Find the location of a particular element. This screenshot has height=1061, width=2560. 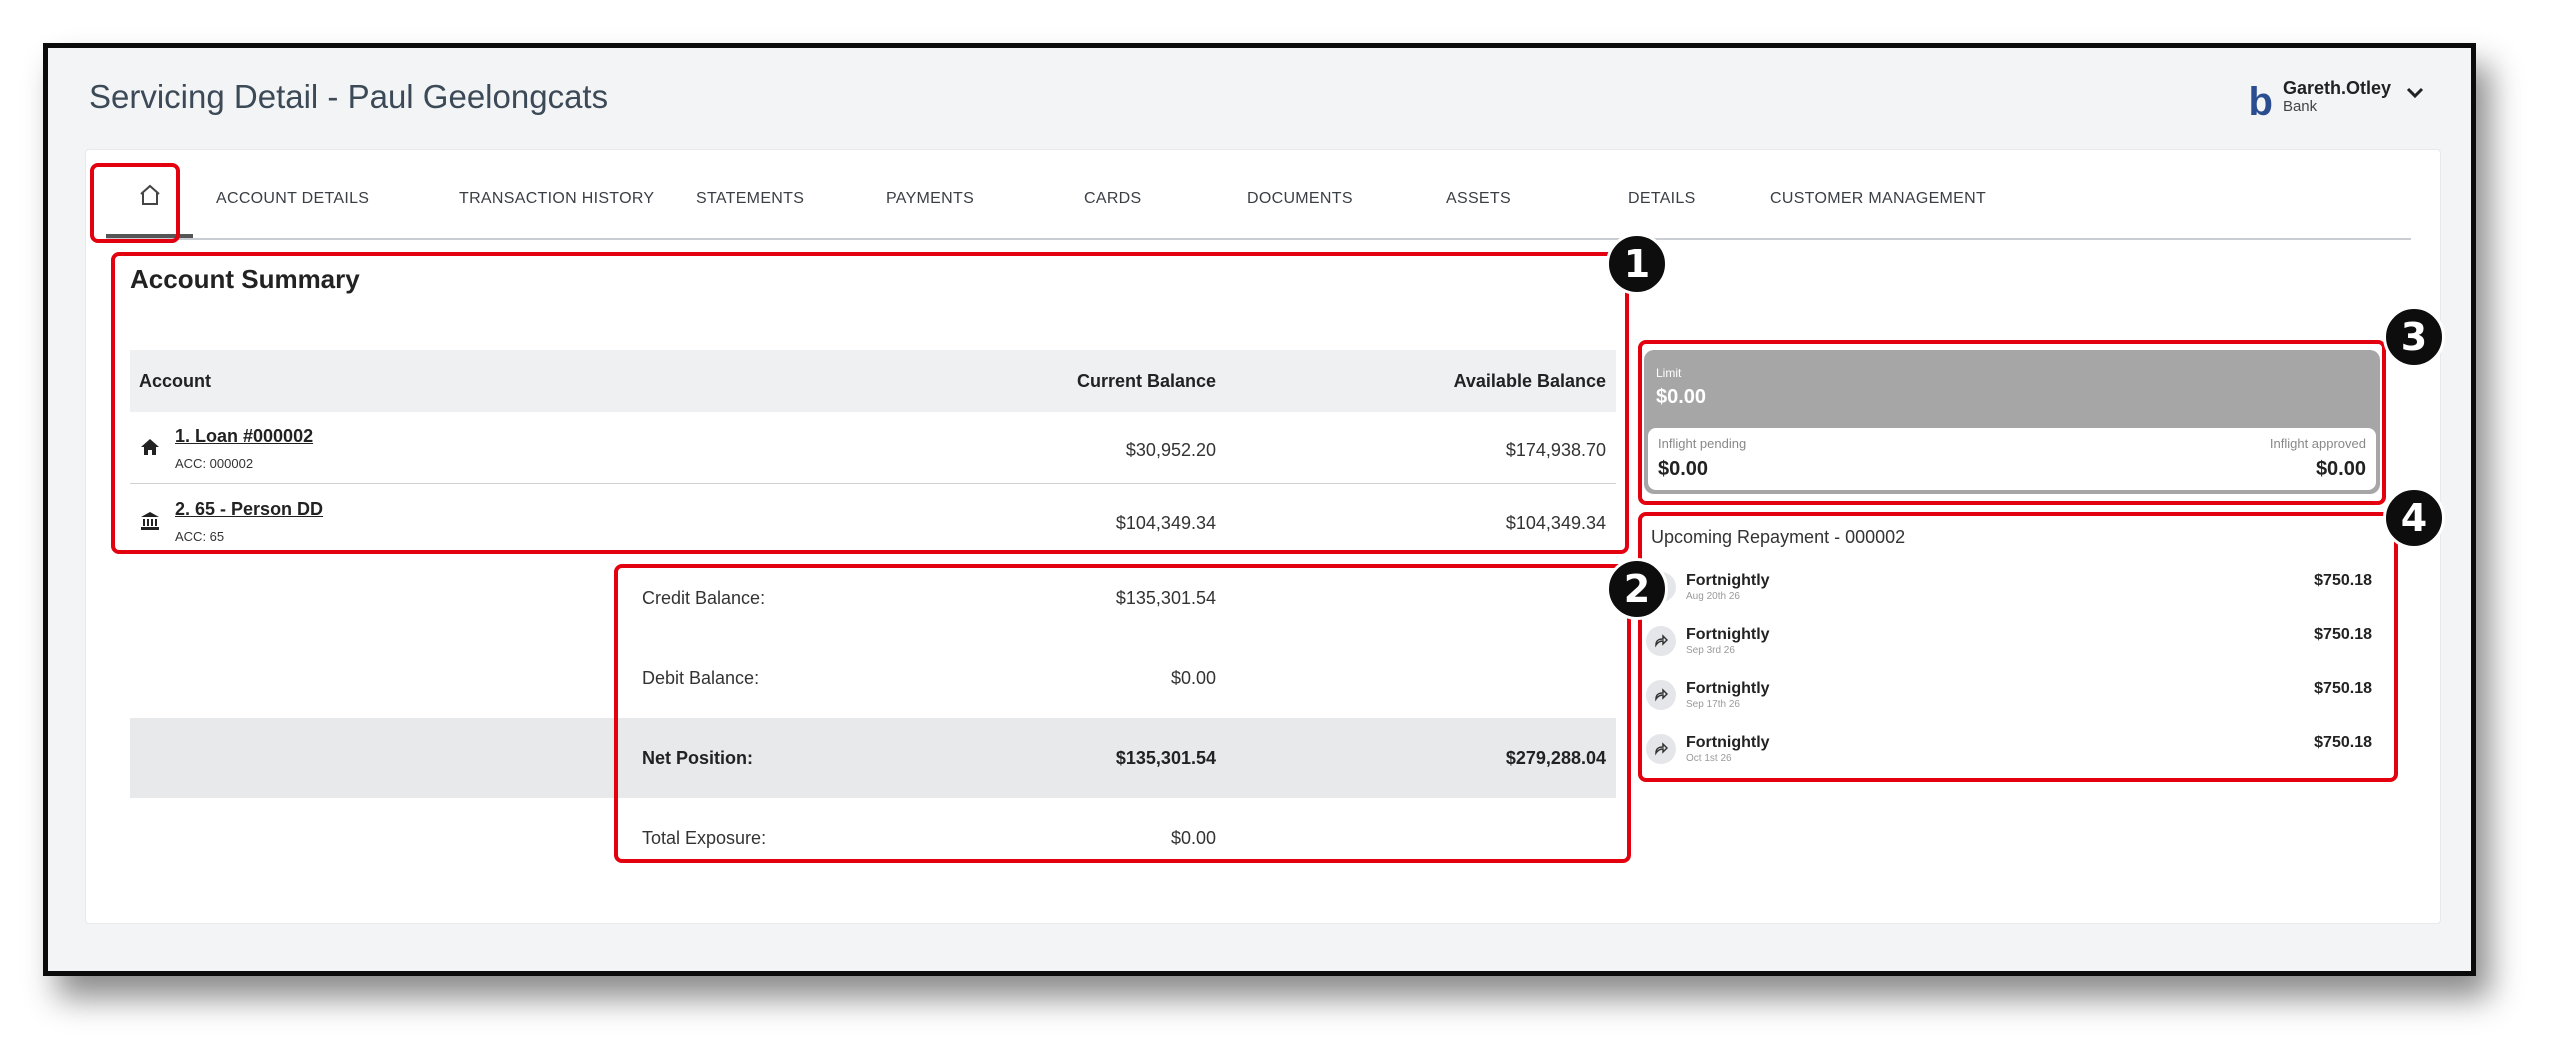

annotation-badge-2: 2 is located at coordinates (1637, 589).